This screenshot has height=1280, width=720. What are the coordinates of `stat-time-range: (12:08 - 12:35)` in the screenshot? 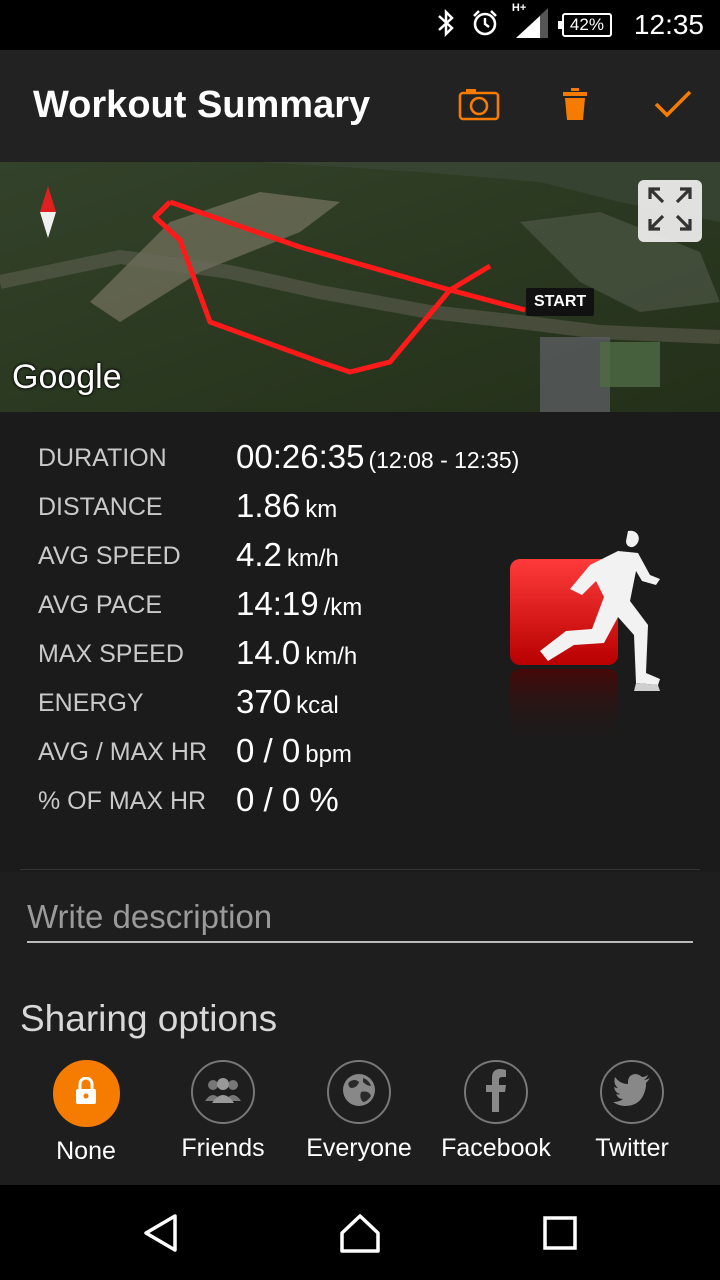 It's located at (444, 460).